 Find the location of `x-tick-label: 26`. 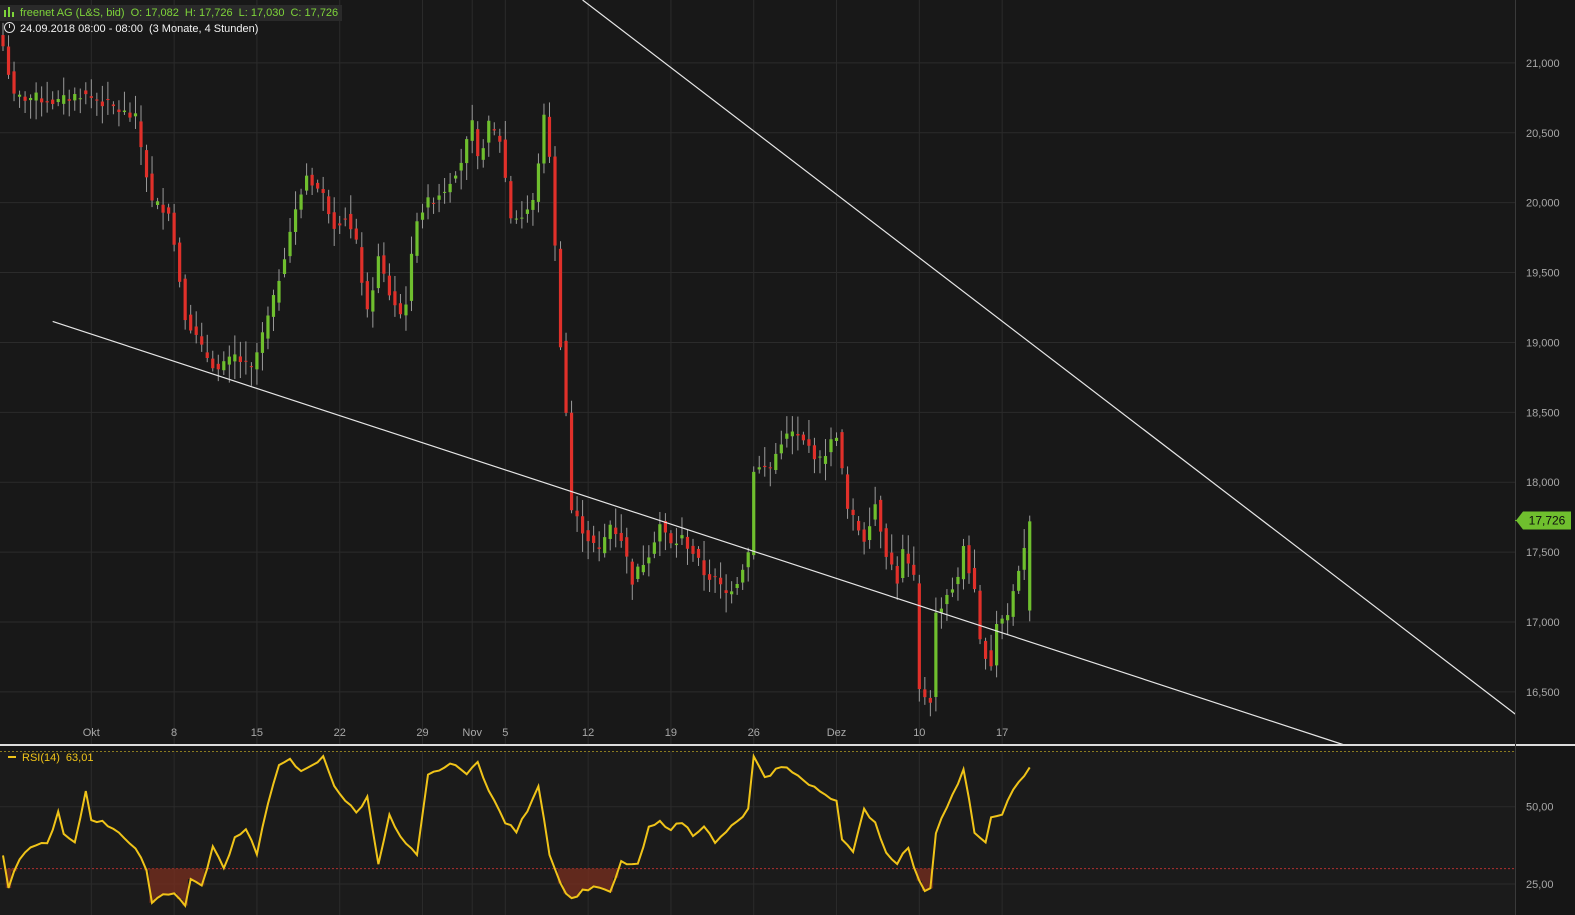

x-tick-label: 26 is located at coordinates (754, 733).